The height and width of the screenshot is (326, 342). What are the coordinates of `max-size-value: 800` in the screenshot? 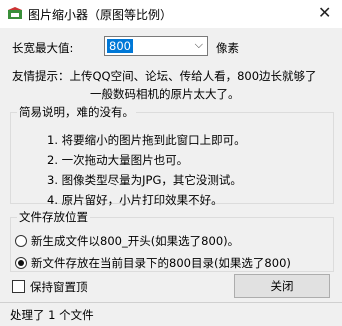 It's located at (120, 46).